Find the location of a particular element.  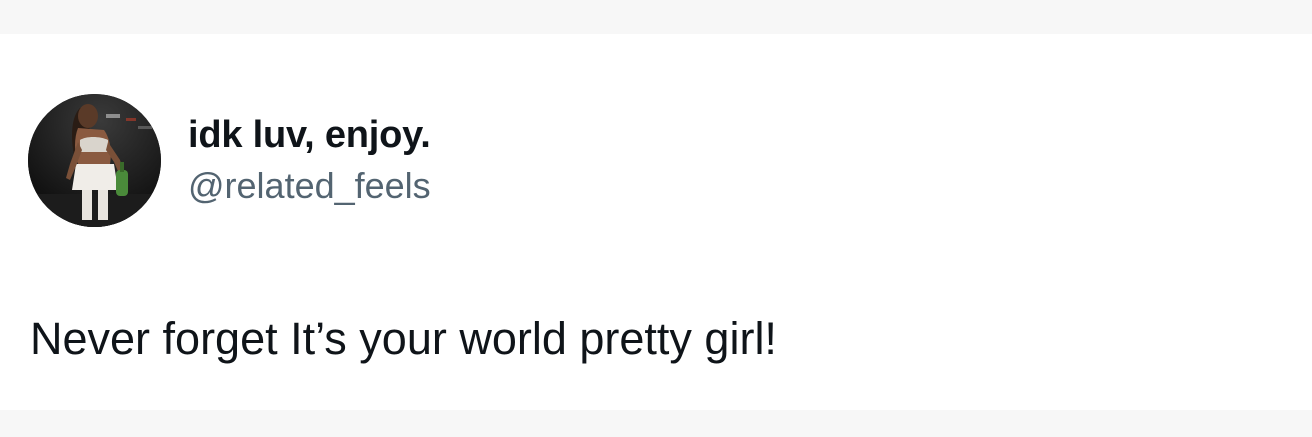

user-info: idk luv, enjoy. @related_feels is located at coordinates (309, 160).